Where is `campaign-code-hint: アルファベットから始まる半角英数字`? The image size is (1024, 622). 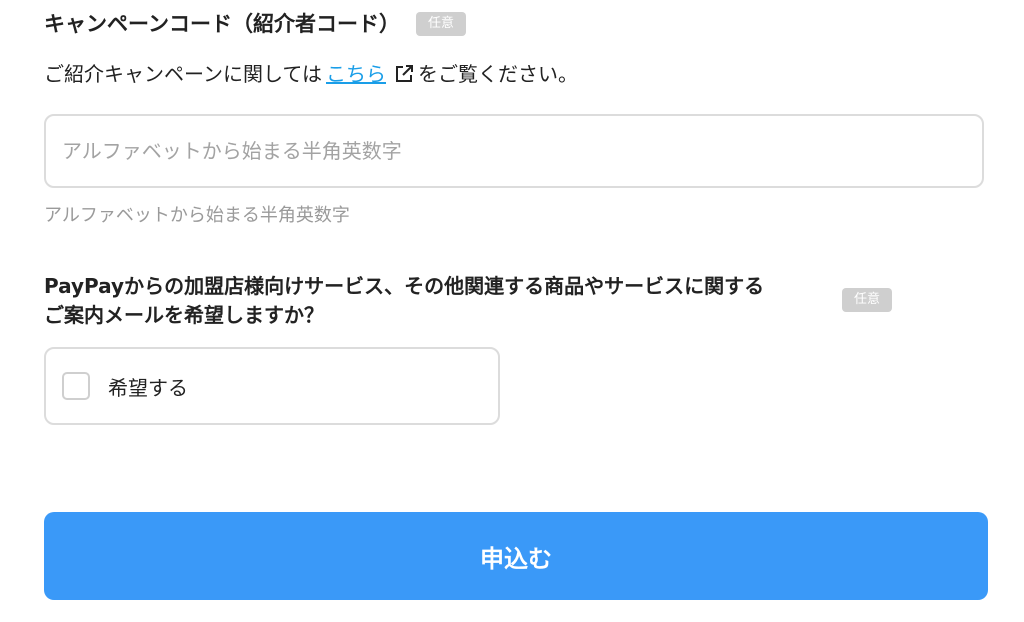 campaign-code-hint: アルファベットから始まる半角英数字 is located at coordinates (197, 215).